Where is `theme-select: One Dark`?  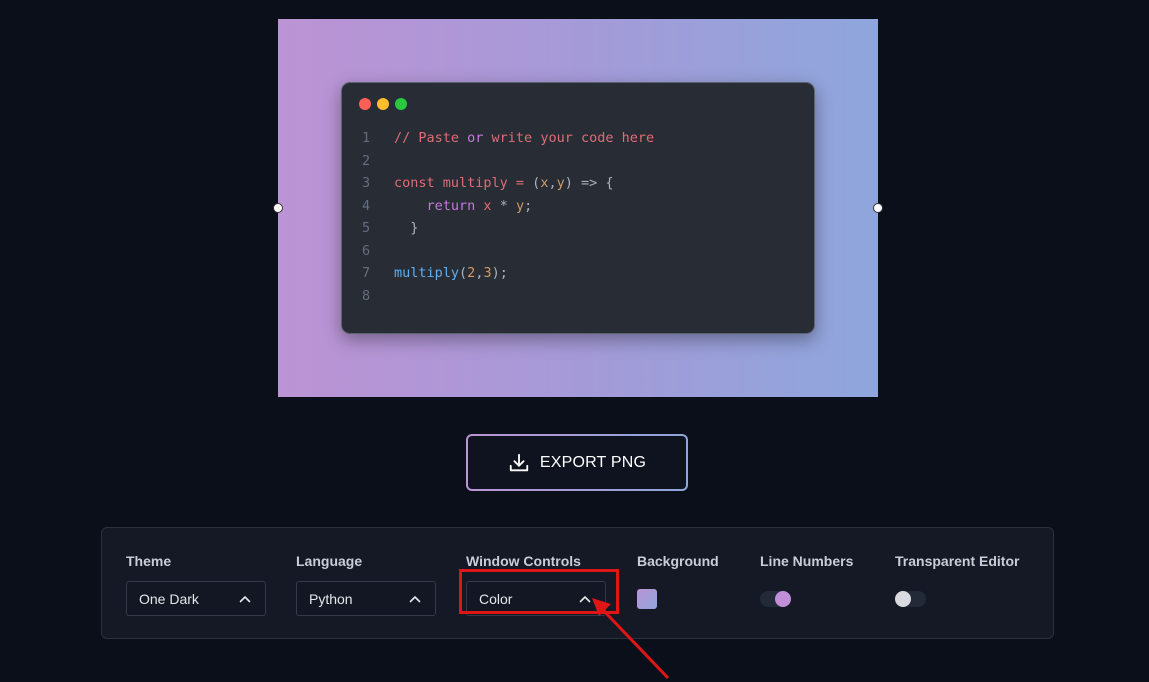
theme-select: One Dark is located at coordinates (196, 598).